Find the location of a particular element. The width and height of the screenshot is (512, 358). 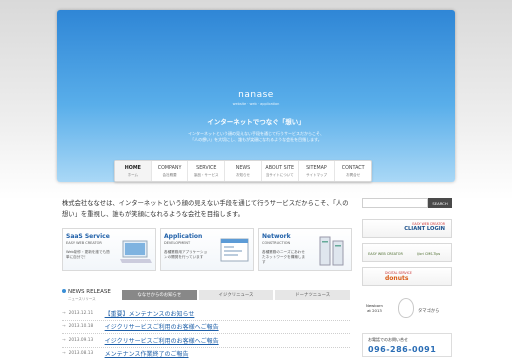

client-login-banner: EASY WEB CREATOR CLIANT LOGIN is located at coordinates (407, 228).